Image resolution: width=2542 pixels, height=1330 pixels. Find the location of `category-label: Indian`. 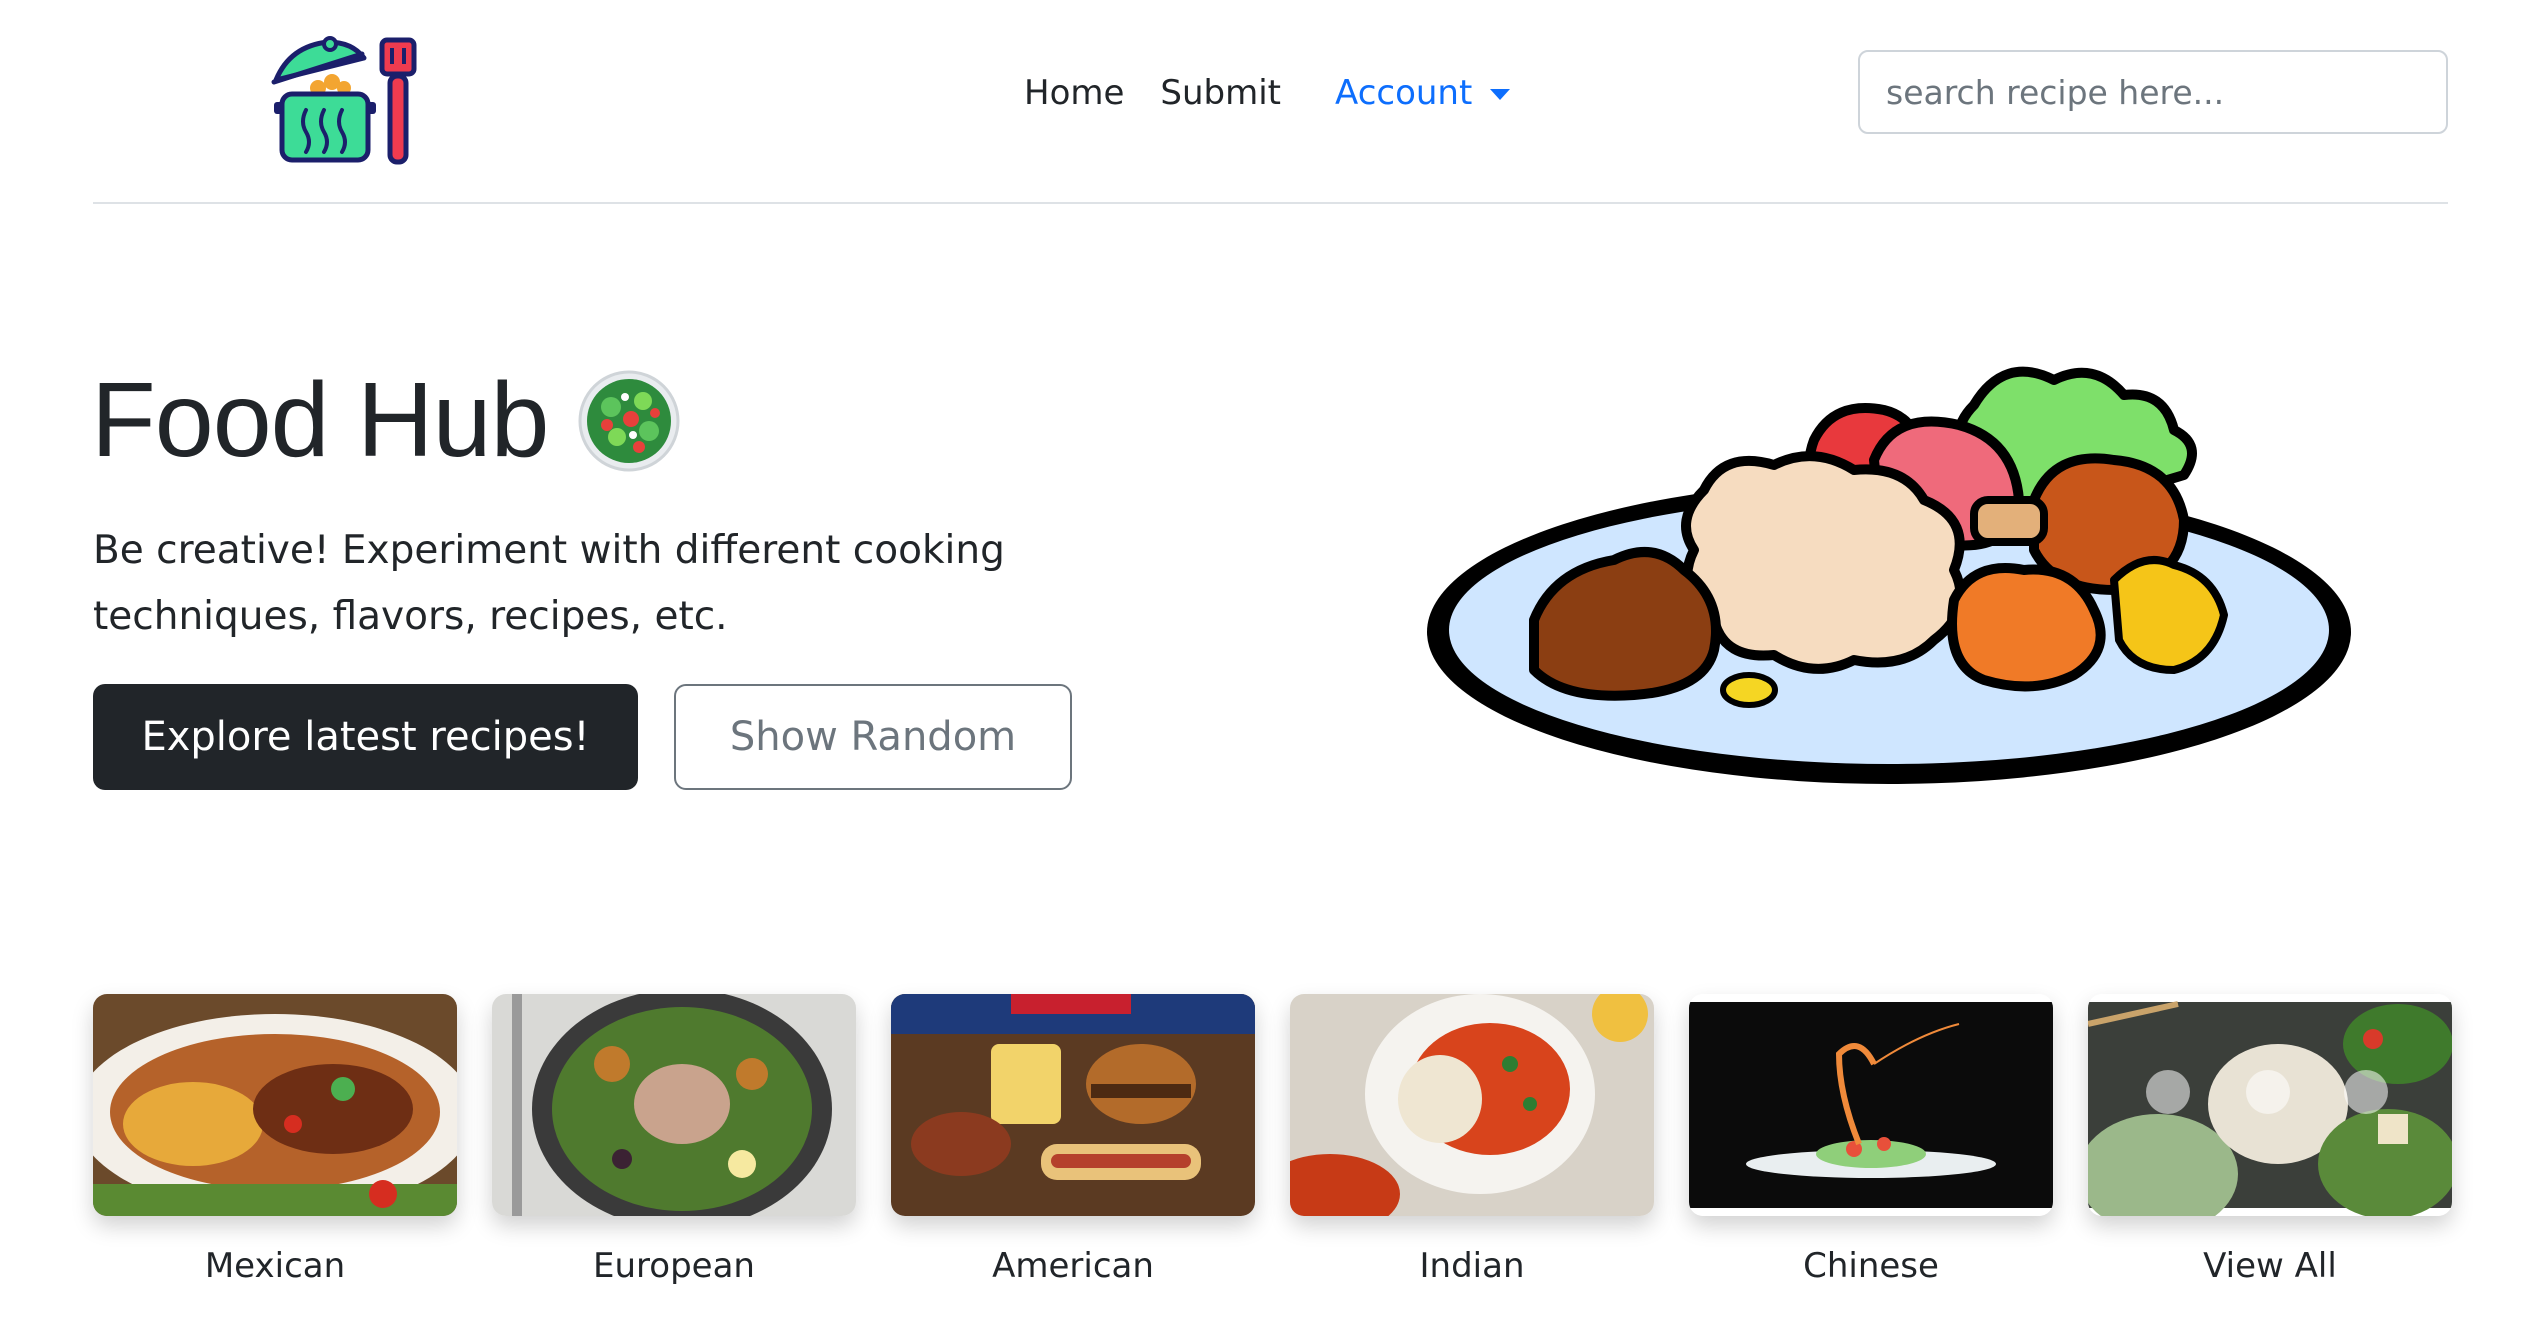

category-label: Indian is located at coordinates (1472, 1266).